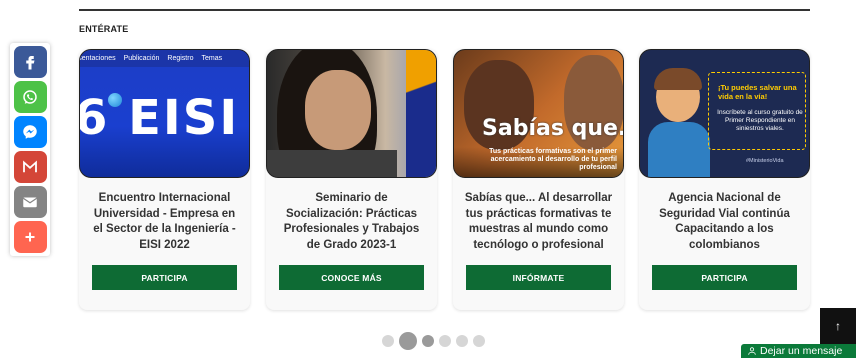 Image resolution: width=856 pixels, height=358 pixels. I want to click on image-menu-item: Publicación, so click(141, 58).